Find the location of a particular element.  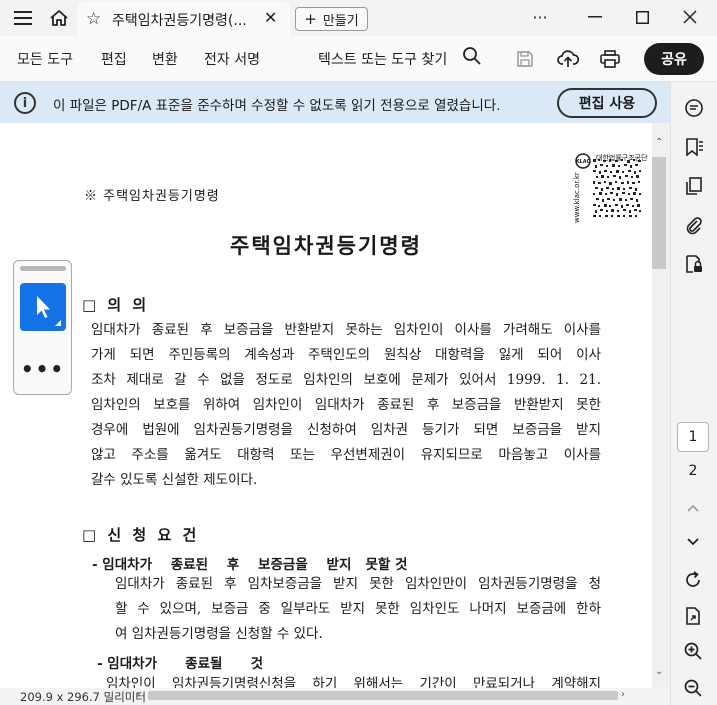

maximize-icon is located at coordinates (642, 17).